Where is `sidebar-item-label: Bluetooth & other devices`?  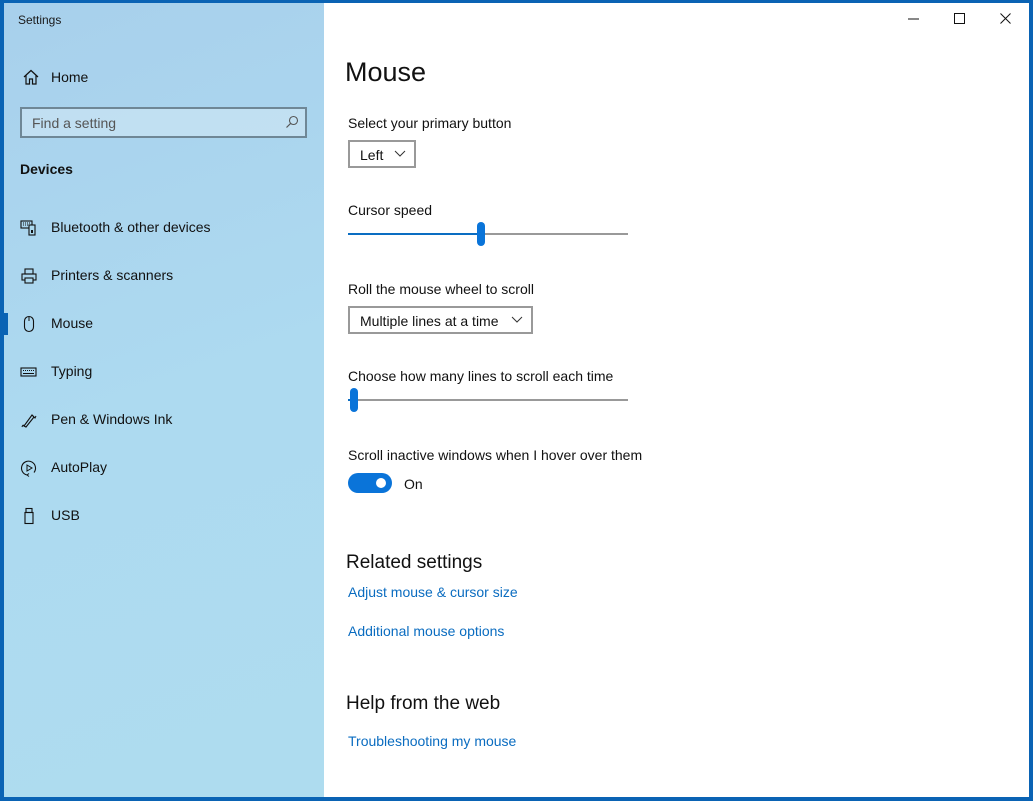
sidebar-item-label: Bluetooth & other devices is located at coordinates (131, 227).